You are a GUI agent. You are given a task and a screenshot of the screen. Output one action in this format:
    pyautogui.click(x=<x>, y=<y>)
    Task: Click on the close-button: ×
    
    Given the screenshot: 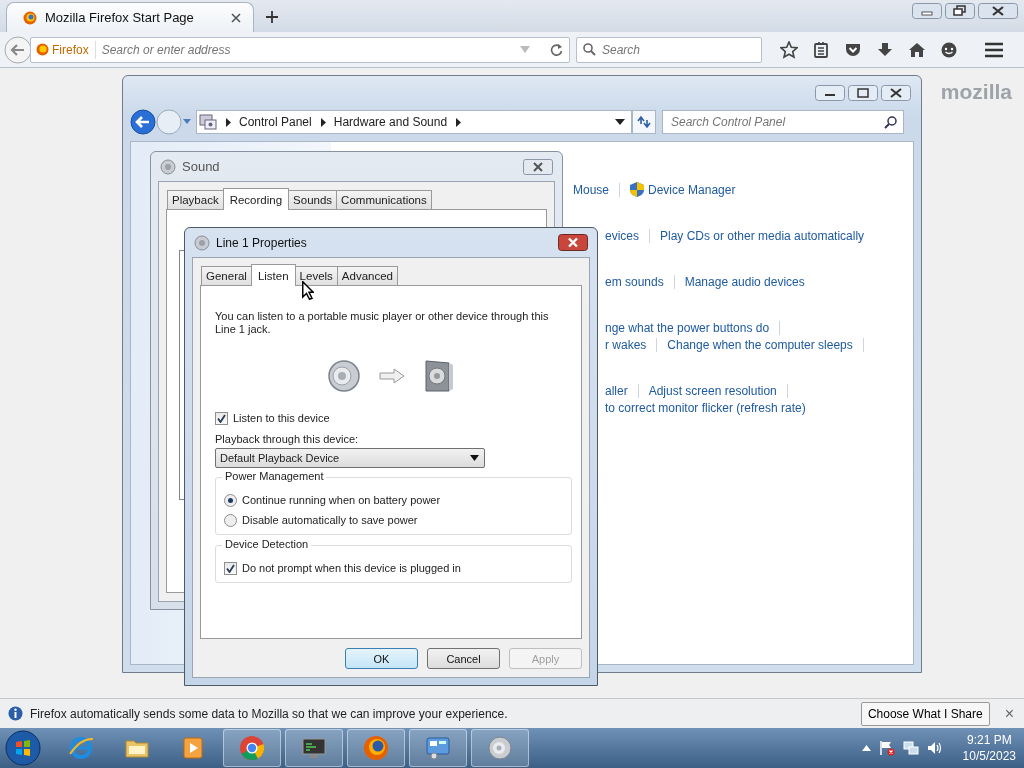 What is the action you would take?
    pyautogui.click(x=1009, y=713)
    